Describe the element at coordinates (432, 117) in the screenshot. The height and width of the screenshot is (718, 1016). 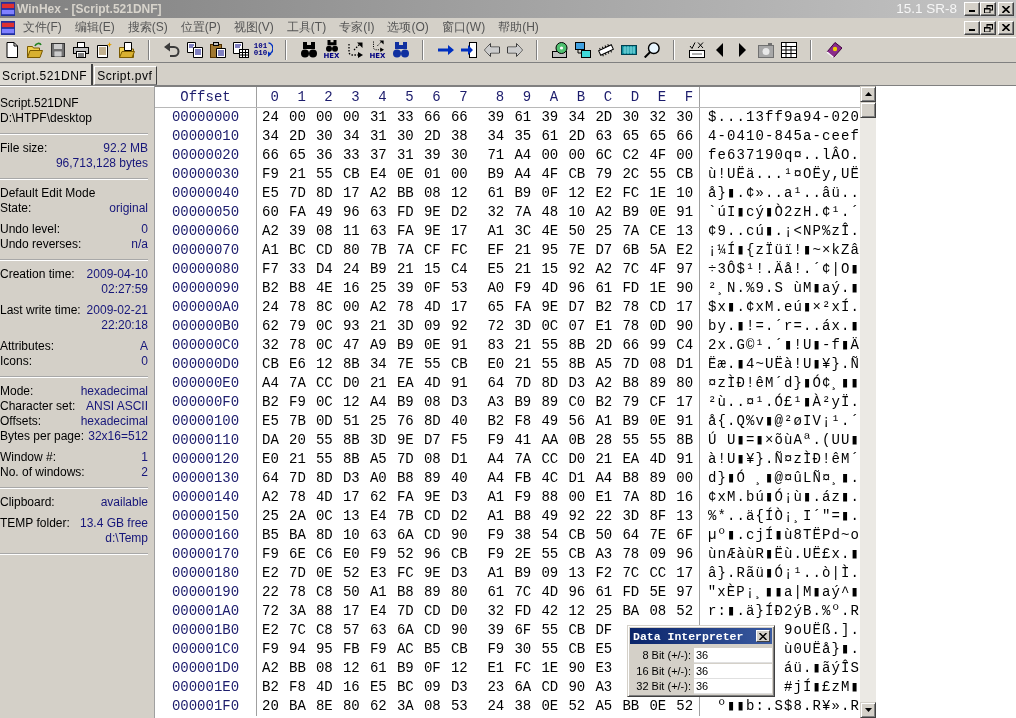
I see `hex-byte: 66` at that location.